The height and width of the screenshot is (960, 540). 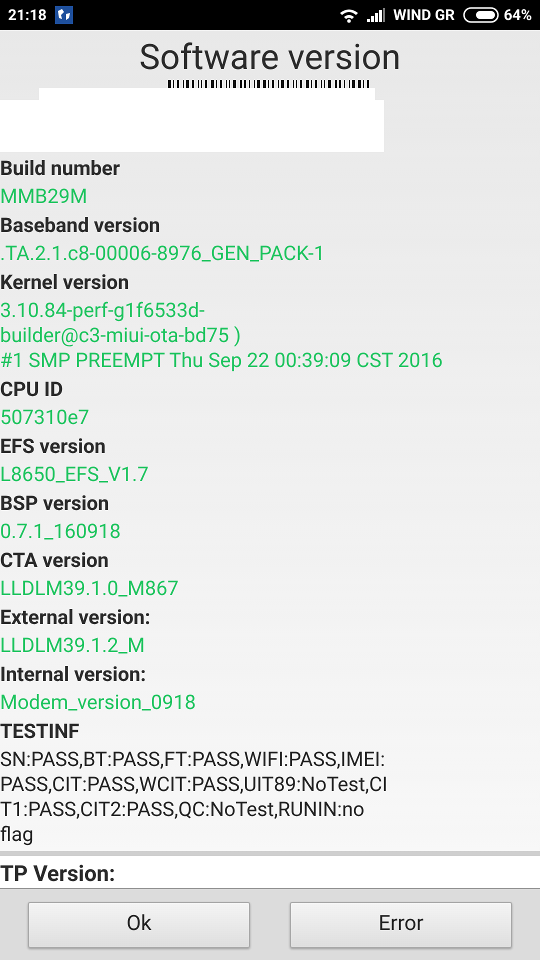 I want to click on field-value: LLDLM39.1.2_M, so click(x=73, y=645).